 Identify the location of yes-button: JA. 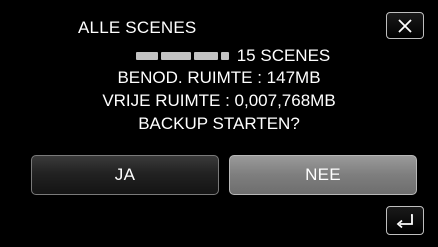
(125, 175).